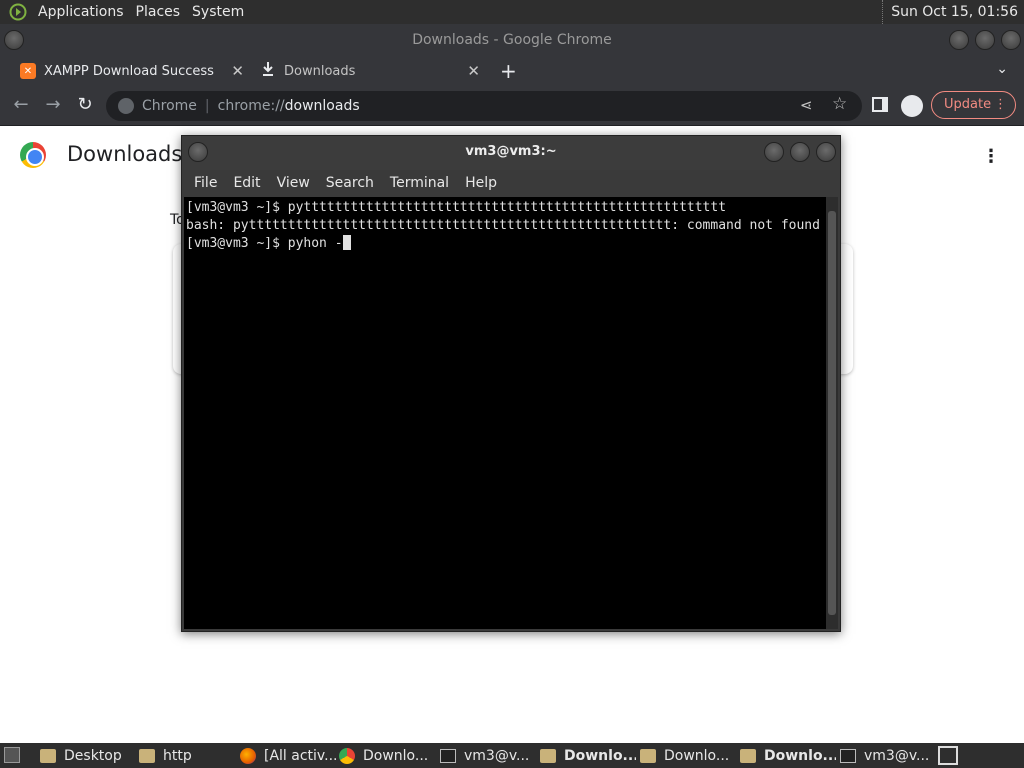 This screenshot has height=768, width=1024. What do you see at coordinates (205, 183) in the screenshot?
I see `menu-file: File` at bounding box center [205, 183].